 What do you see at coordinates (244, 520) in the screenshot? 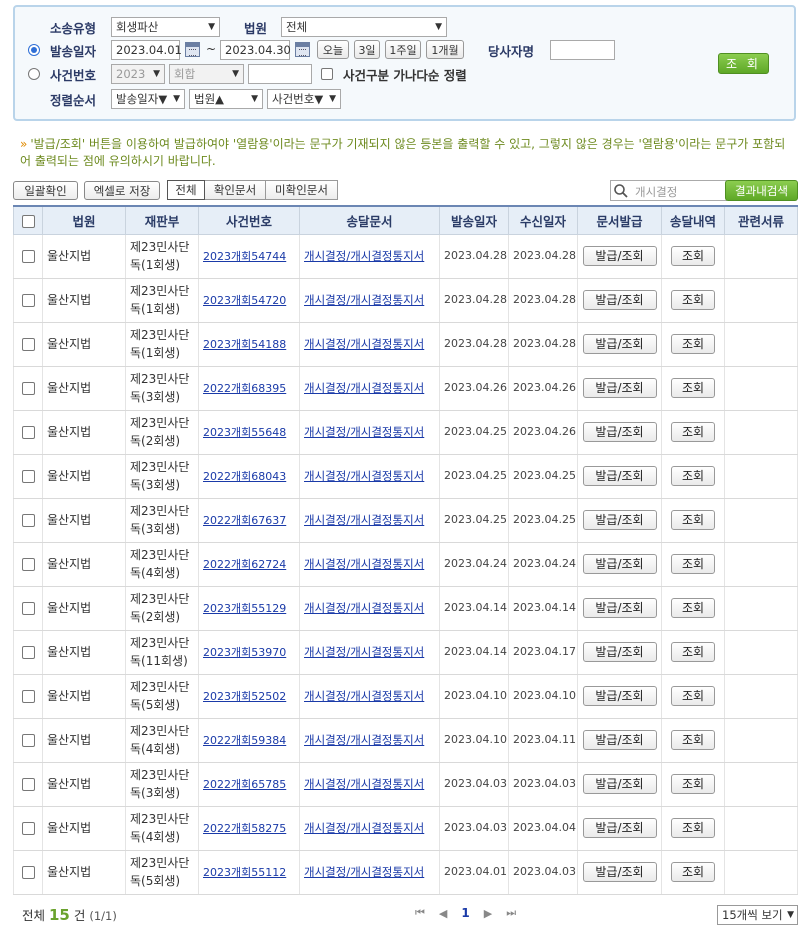
I see `case-number-link: 2022개회67637` at bounding box center [244, 520].